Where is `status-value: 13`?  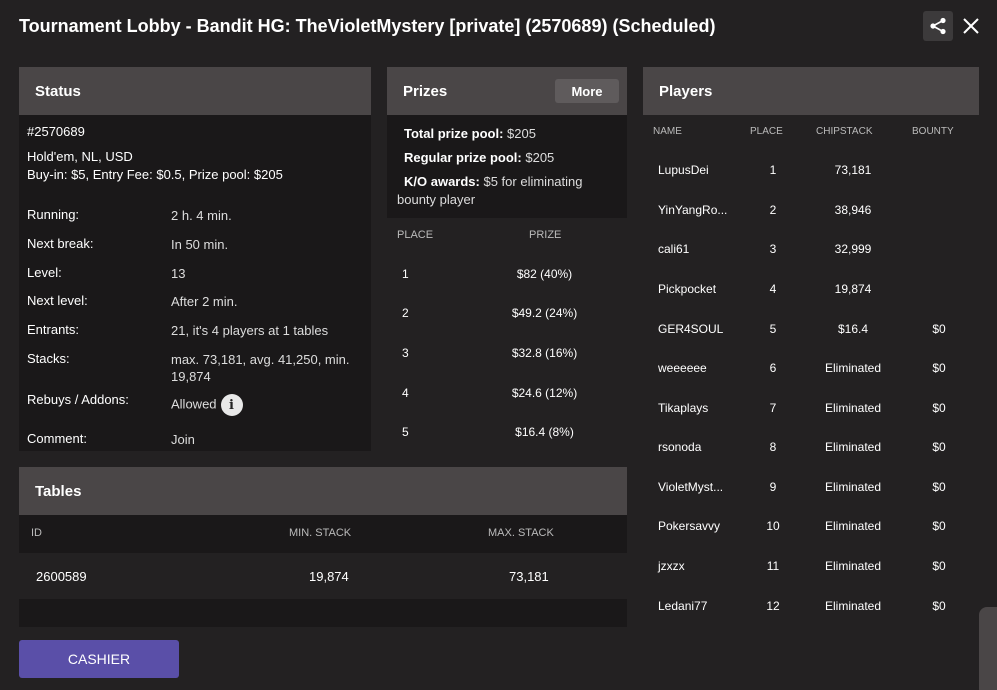
status-value: 13 is located at coordinates (178, 273).